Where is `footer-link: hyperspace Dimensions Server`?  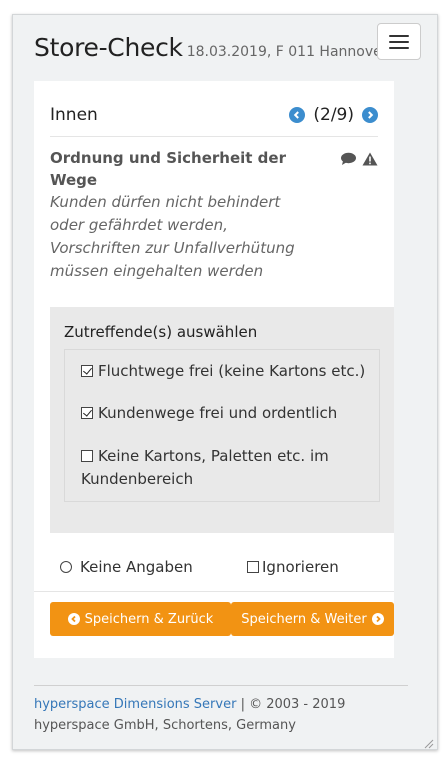 footer-link: hyperspace Dimensions Server is located at coordinates (135, 704).